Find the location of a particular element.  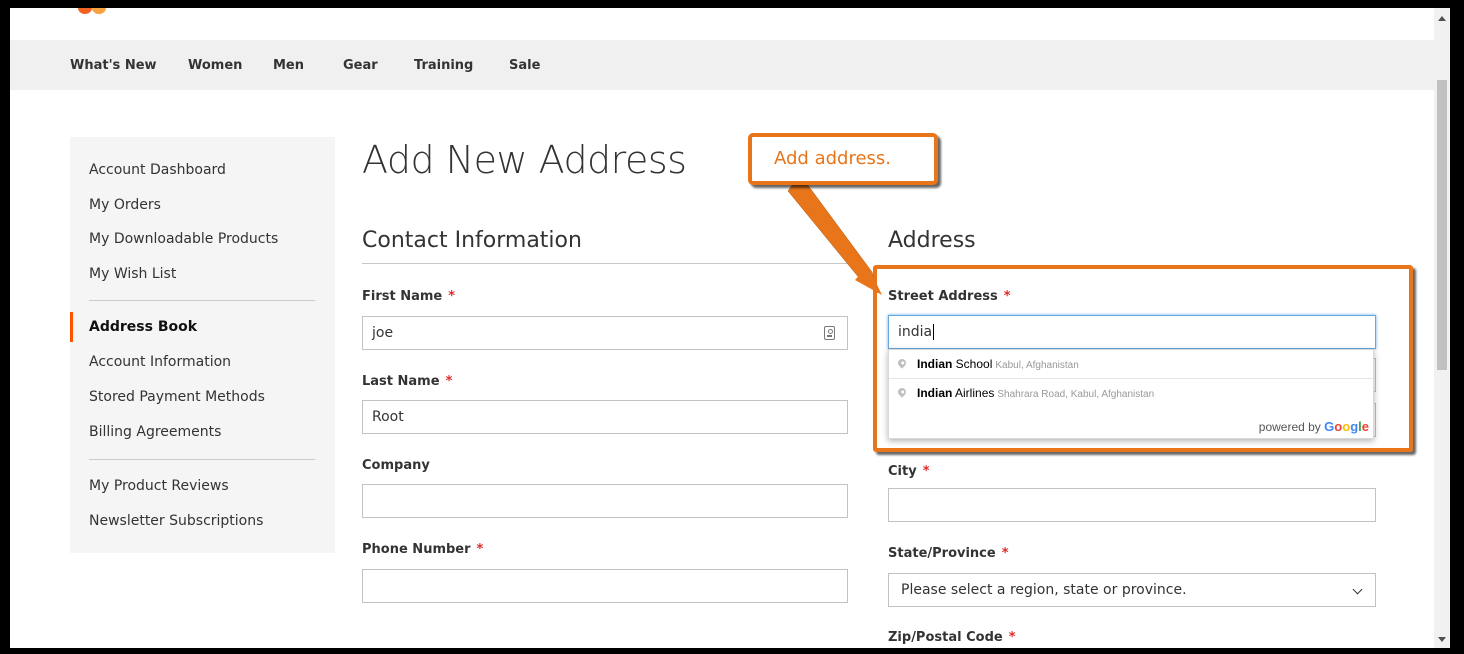

nav-women: Women is located at coordinates (215, 65).